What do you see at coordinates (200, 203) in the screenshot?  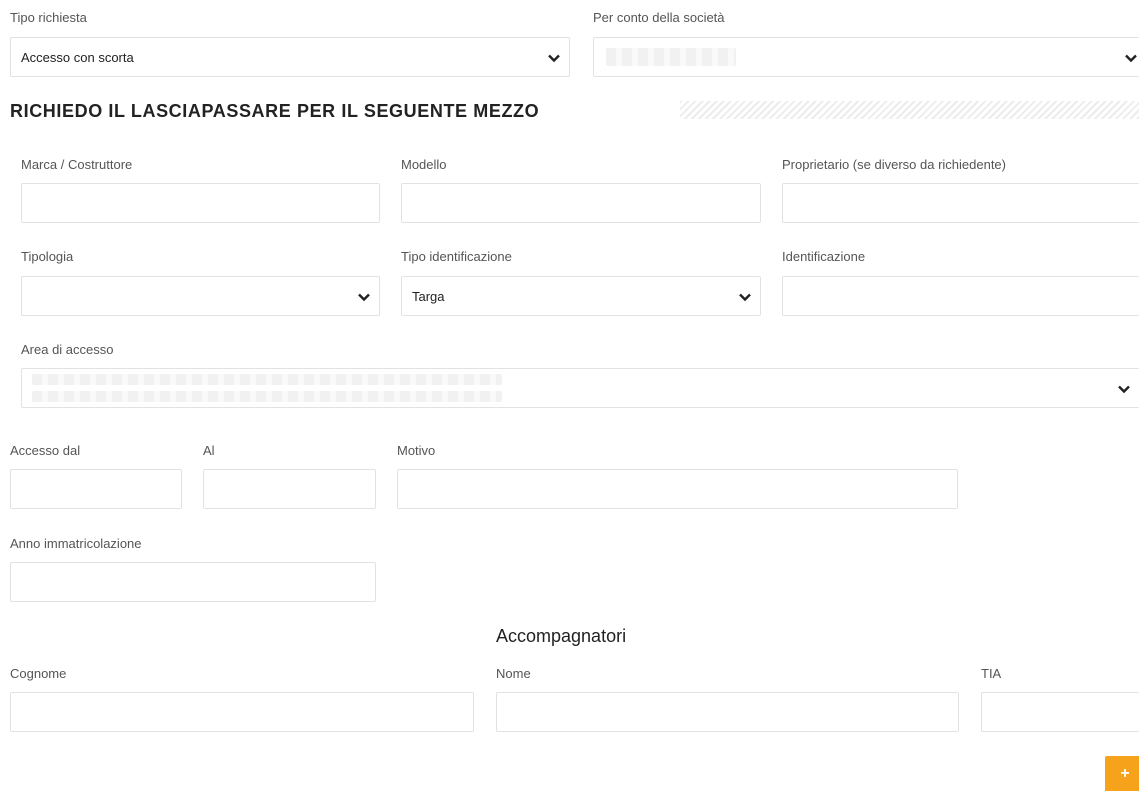 I see `marca-input` at bounding box center [200, 203].